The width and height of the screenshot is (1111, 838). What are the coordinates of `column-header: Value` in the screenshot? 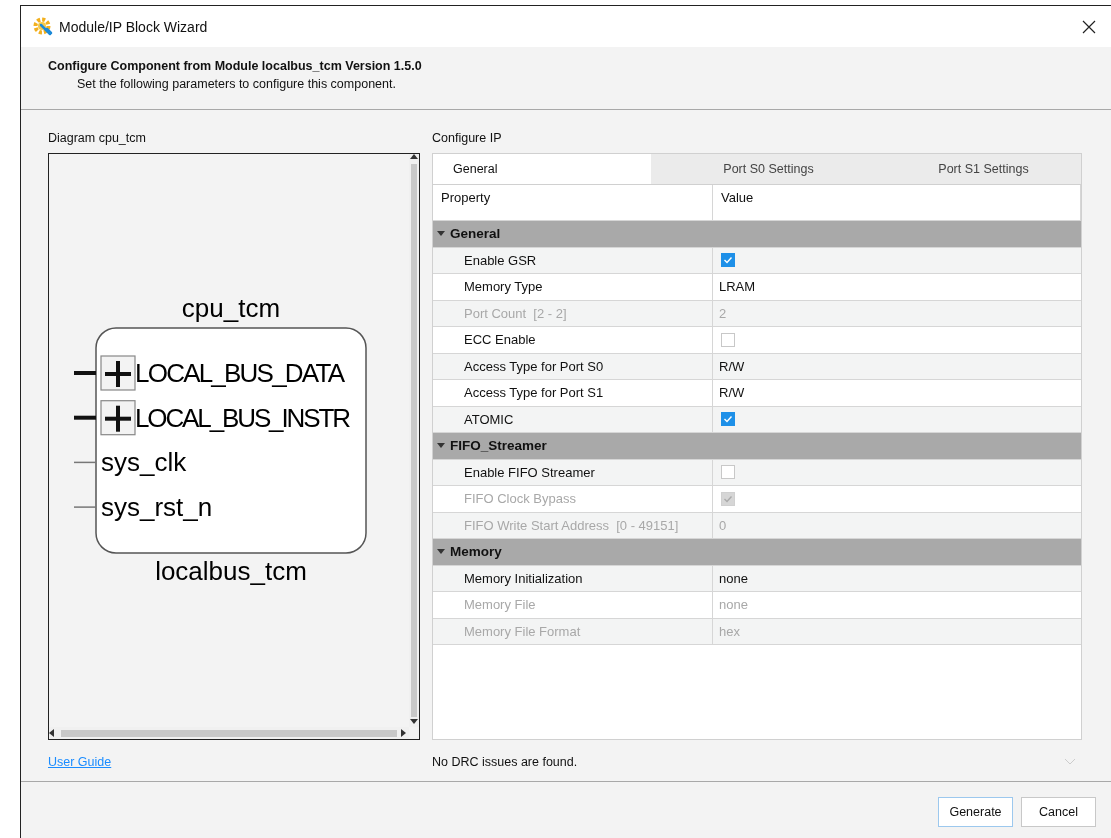 It's located at (897, 202).